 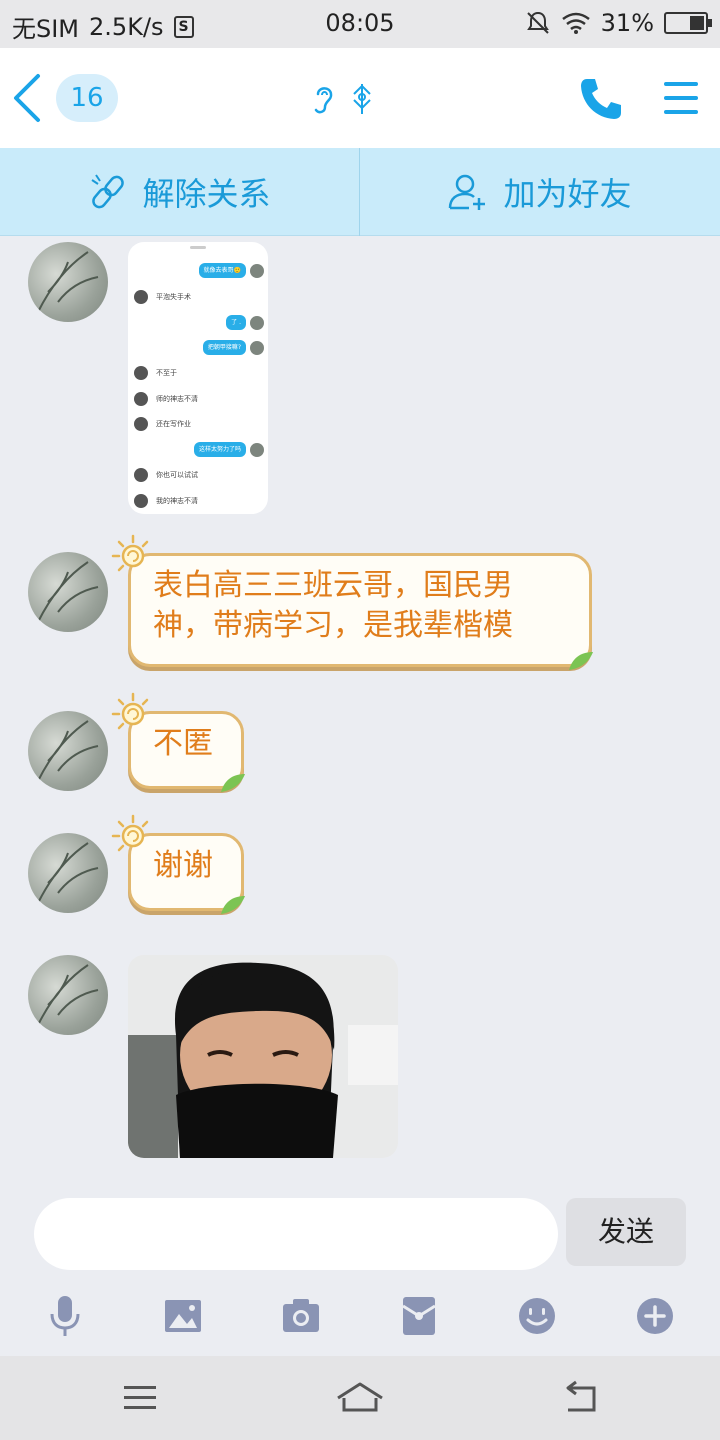 What do you see at coordinates (627, 23) in the screenshot?
I see `battery-percent: 31%` at bounding box center [627, 23].